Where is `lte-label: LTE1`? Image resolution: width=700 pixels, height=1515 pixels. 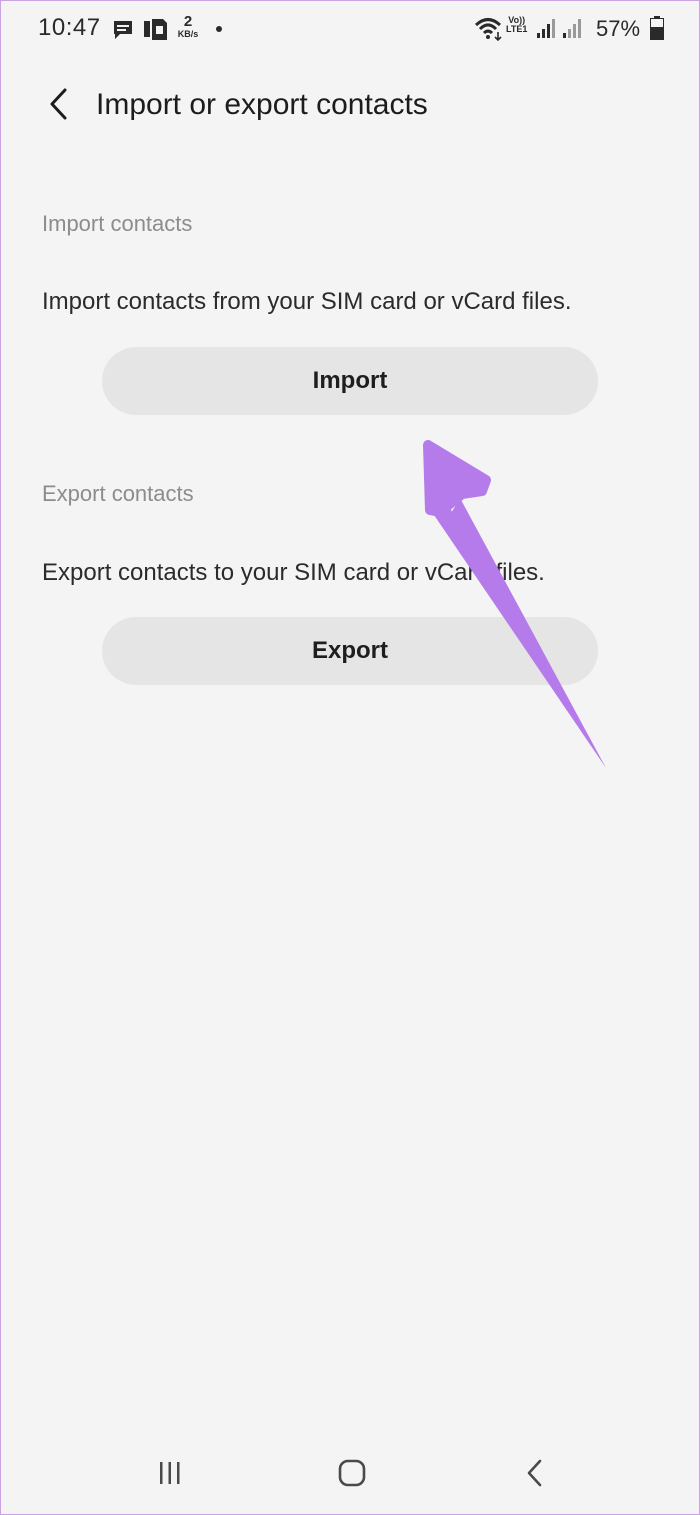 lte-label: LTE1 is located at coordinates (517, 29).